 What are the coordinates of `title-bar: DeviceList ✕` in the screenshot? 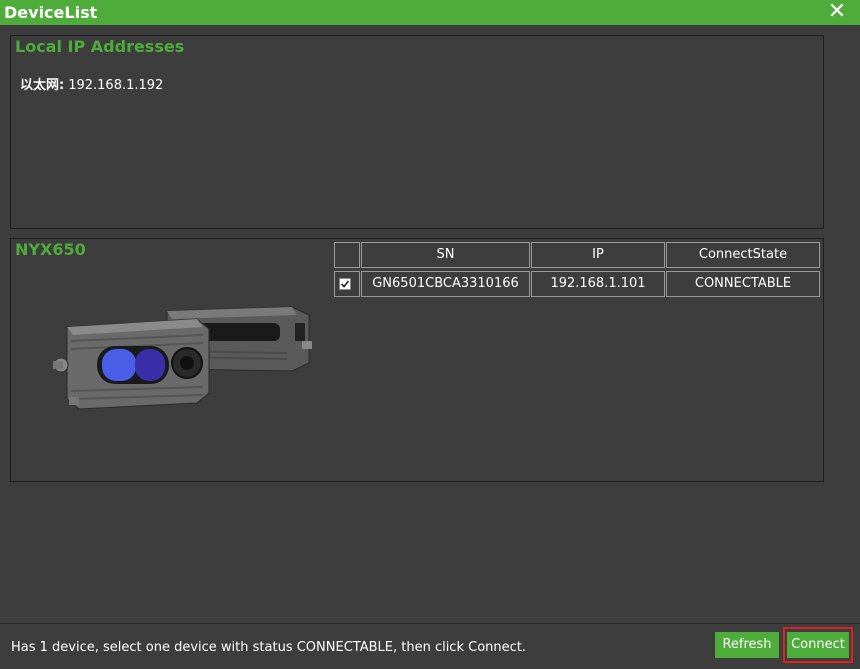 It's located at (430, 12).